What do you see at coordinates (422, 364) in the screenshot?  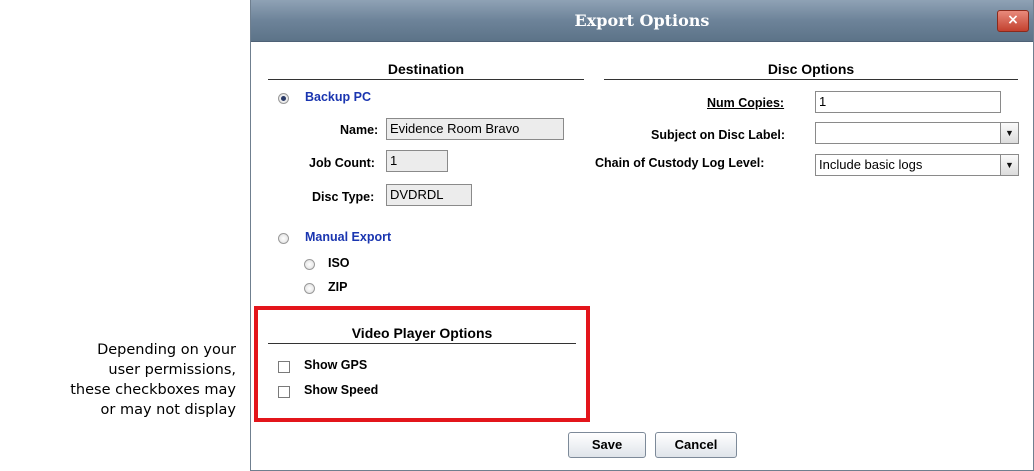 I see `highlight-box` at bounding box center [422, 364].